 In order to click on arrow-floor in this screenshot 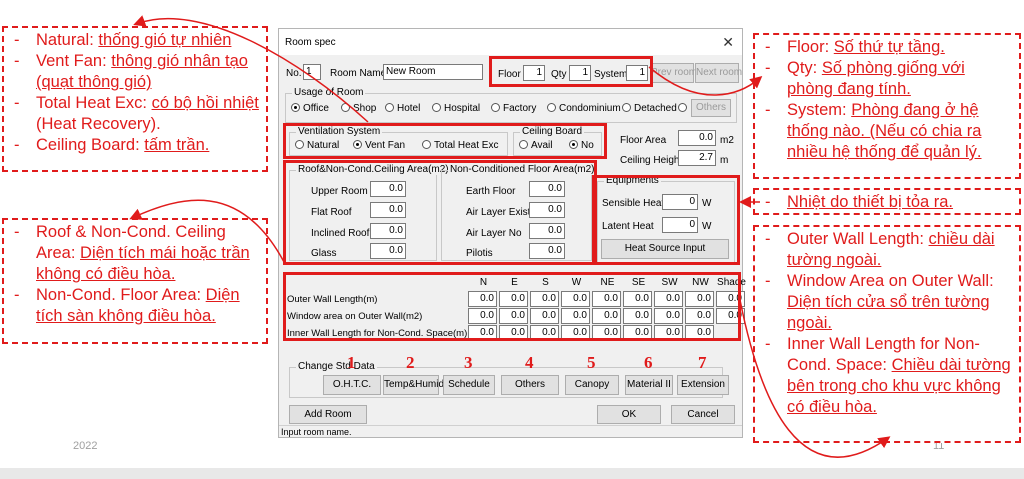, I will do `click(705, 81)`.